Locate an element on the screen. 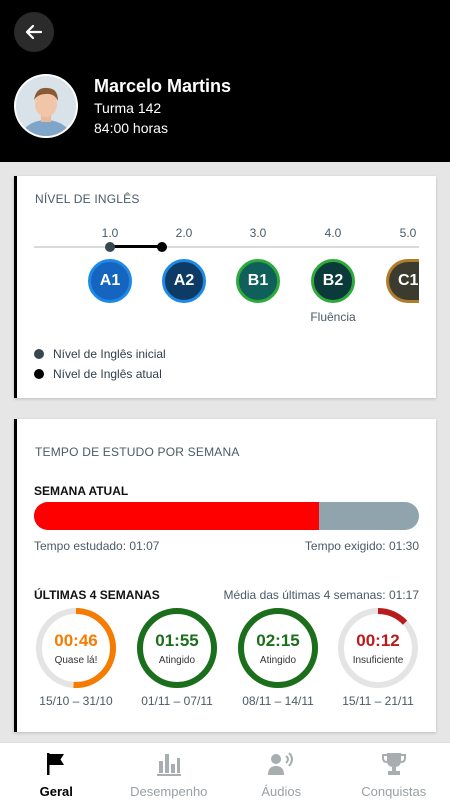 The height and width of the screenshot is (800, 450). level-badge-b1: B1 is located at coordinates (258, 281).